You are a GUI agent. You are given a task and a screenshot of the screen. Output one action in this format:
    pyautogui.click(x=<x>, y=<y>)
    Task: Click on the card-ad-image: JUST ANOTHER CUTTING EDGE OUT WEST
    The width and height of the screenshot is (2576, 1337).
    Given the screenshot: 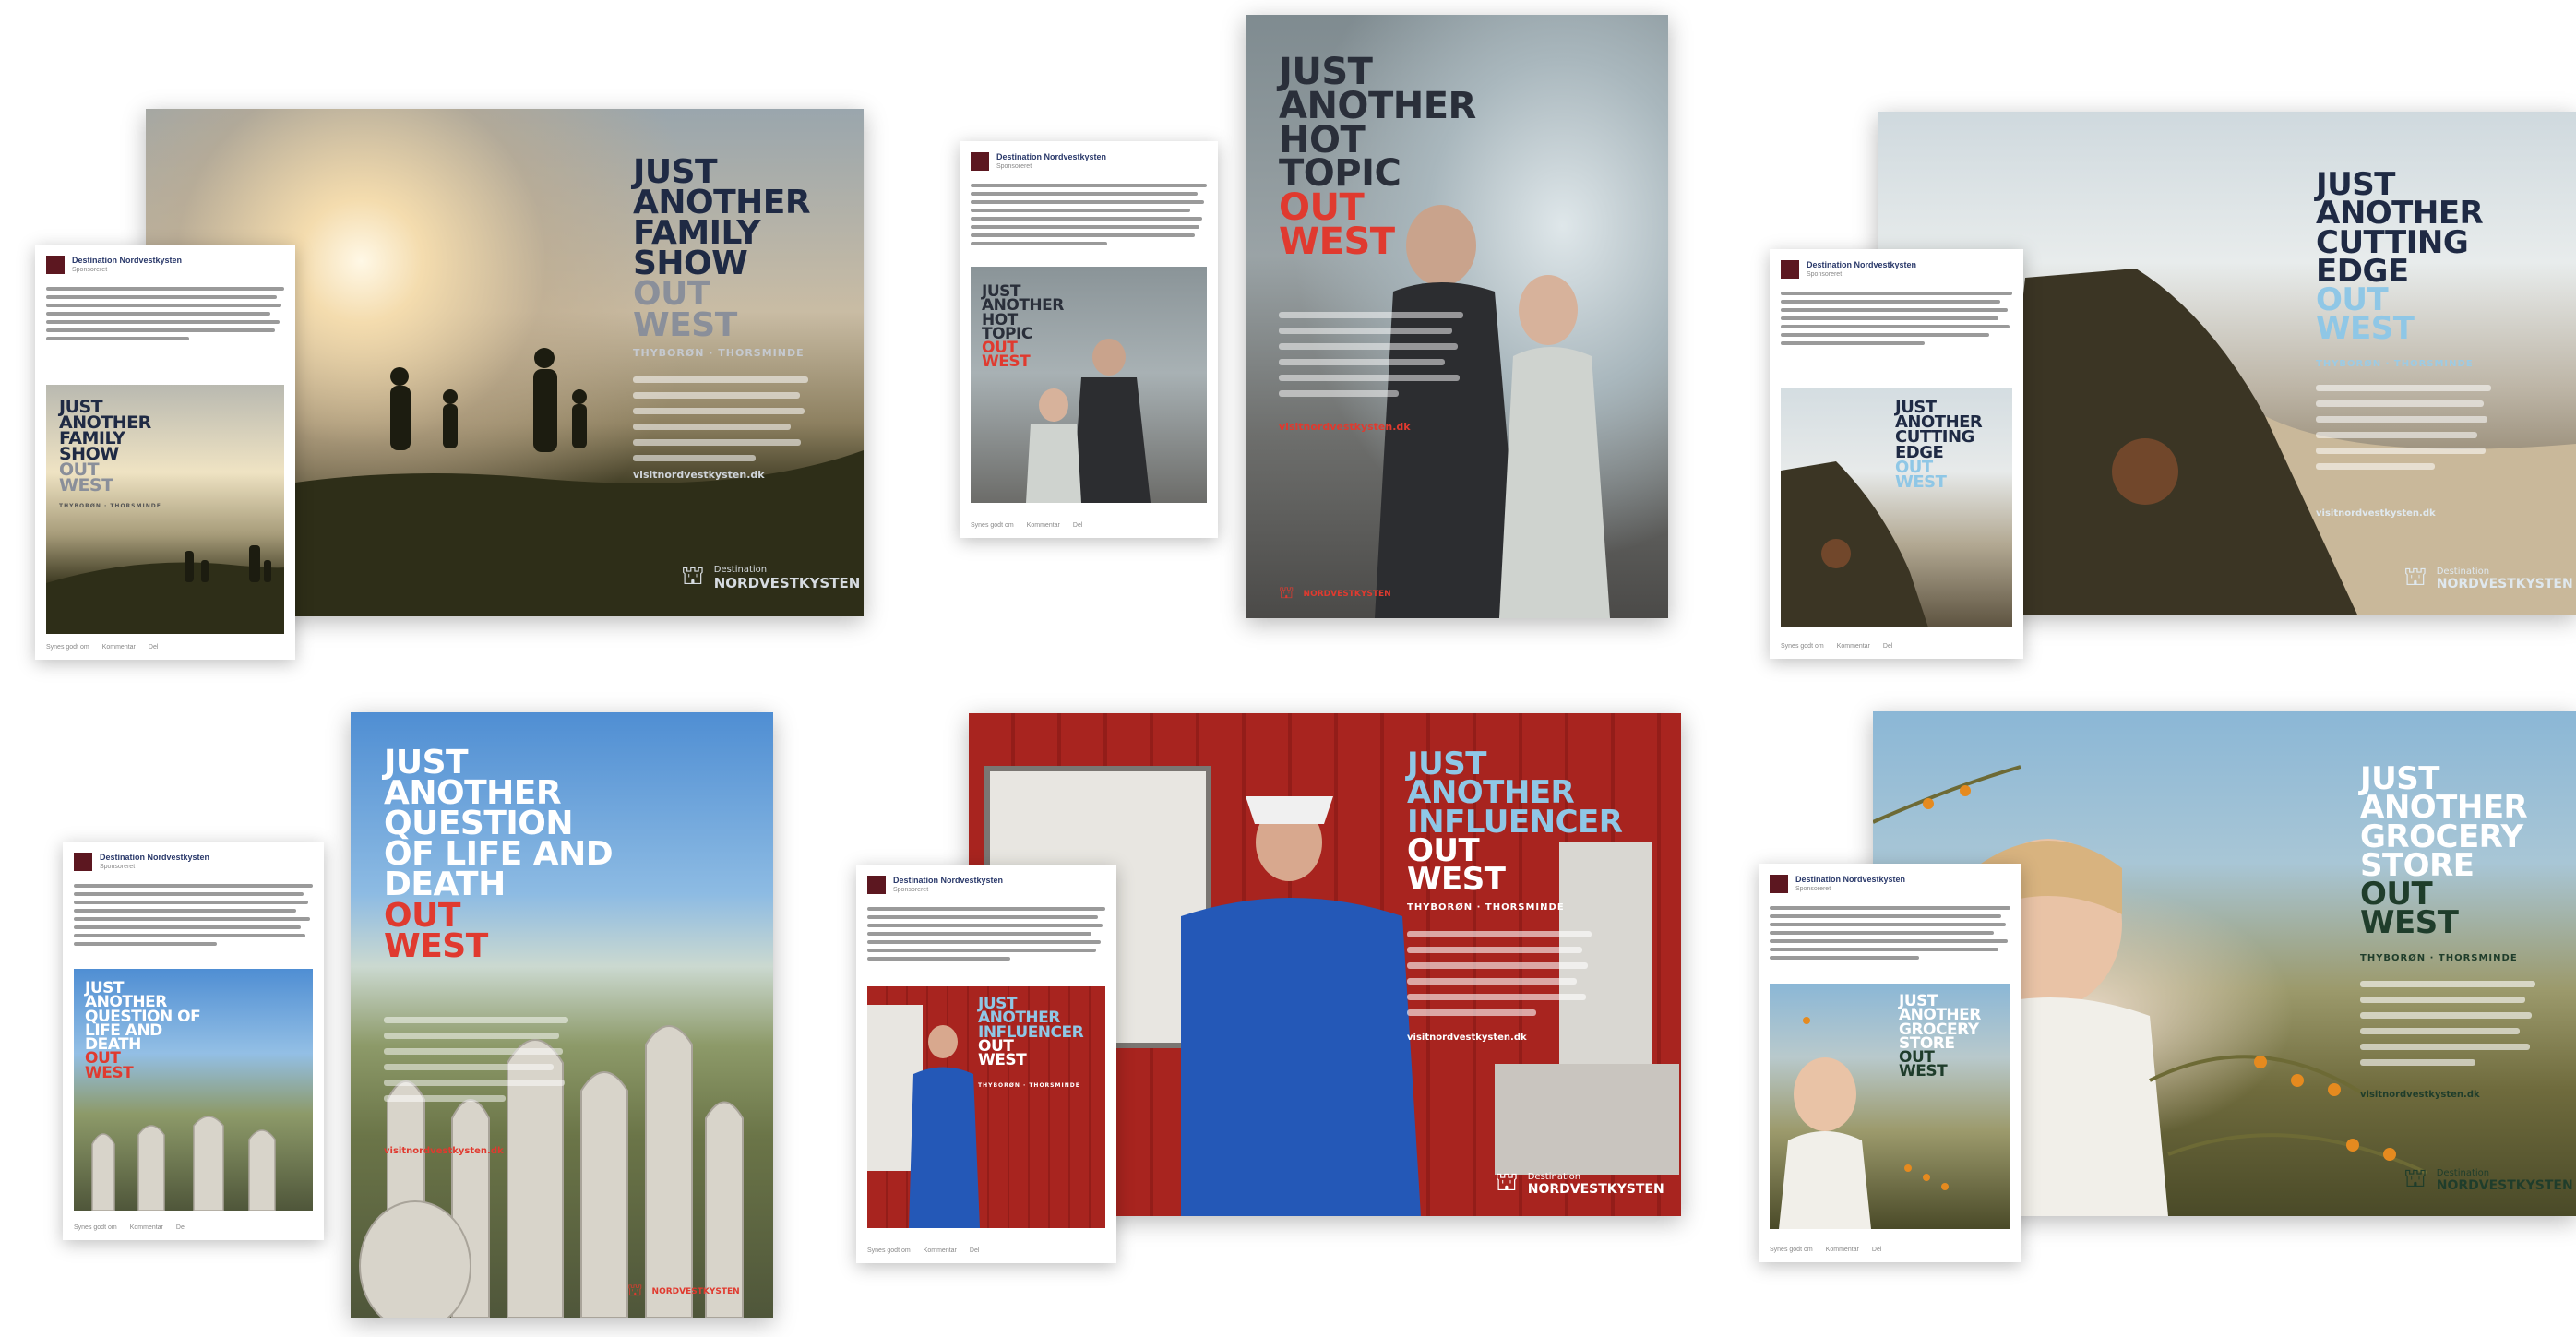 What is the action you would take?
    pyautogui.click(x=1896, y=508)
    